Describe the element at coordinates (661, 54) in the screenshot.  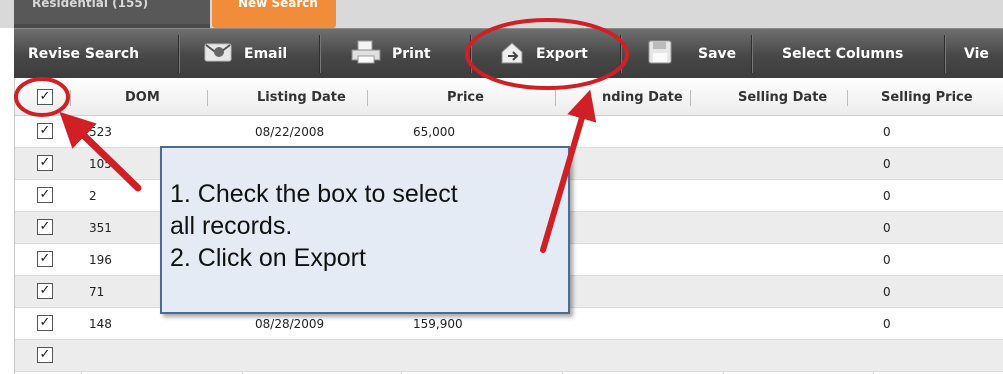
I see `floppy-disk-icon` at that location.